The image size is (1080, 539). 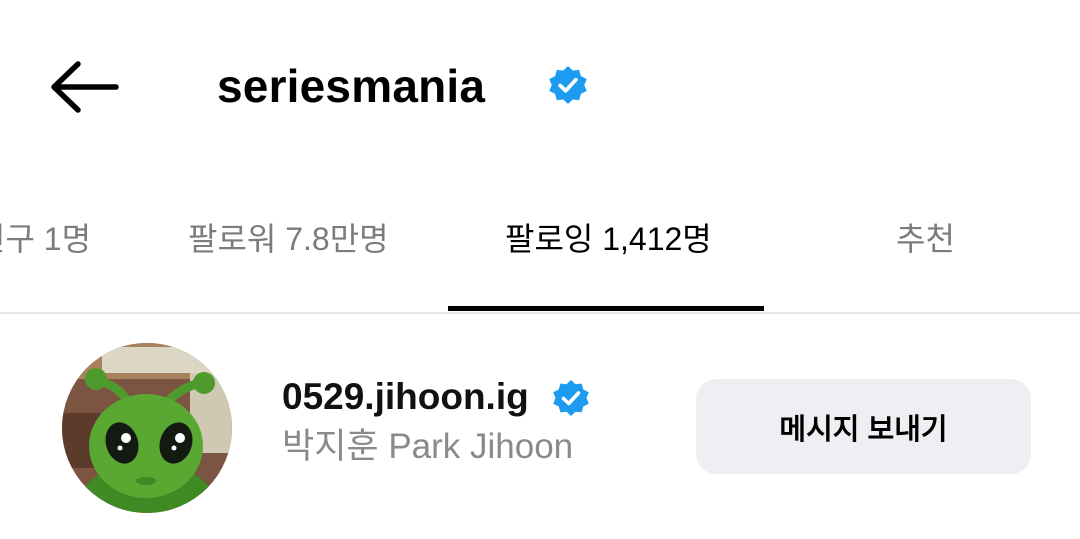 I want to click on username: 0529.jihoon.ig, so click(x=405, y=397).